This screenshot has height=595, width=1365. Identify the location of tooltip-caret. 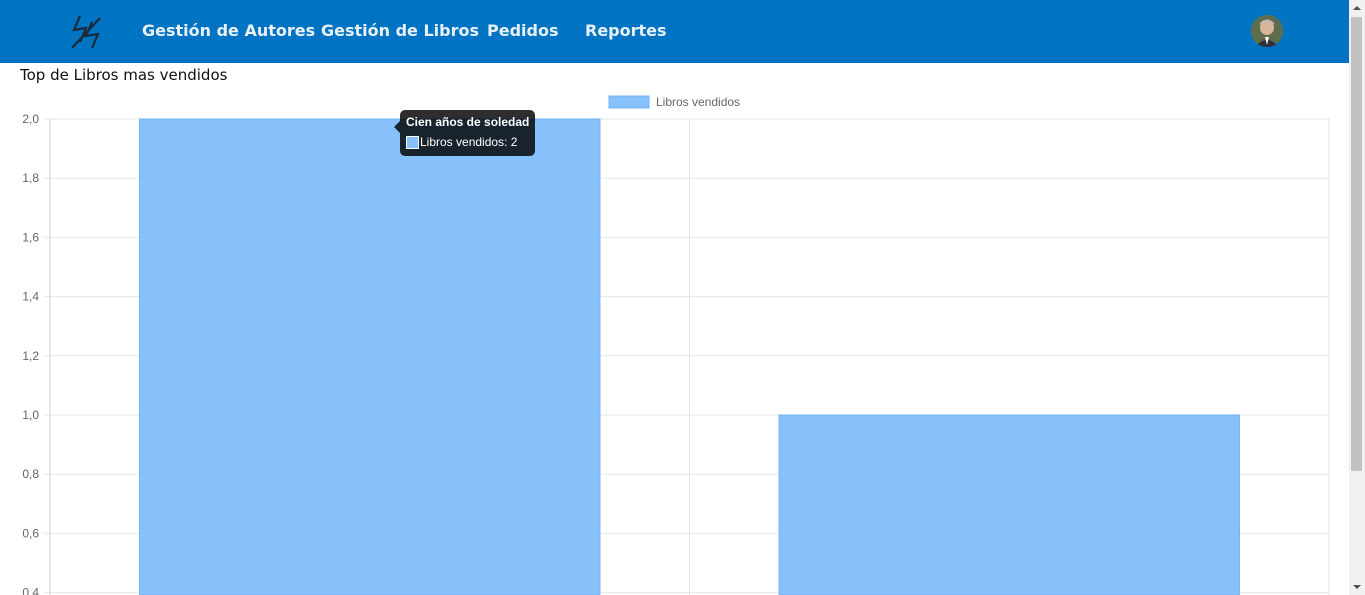
(397, 127).